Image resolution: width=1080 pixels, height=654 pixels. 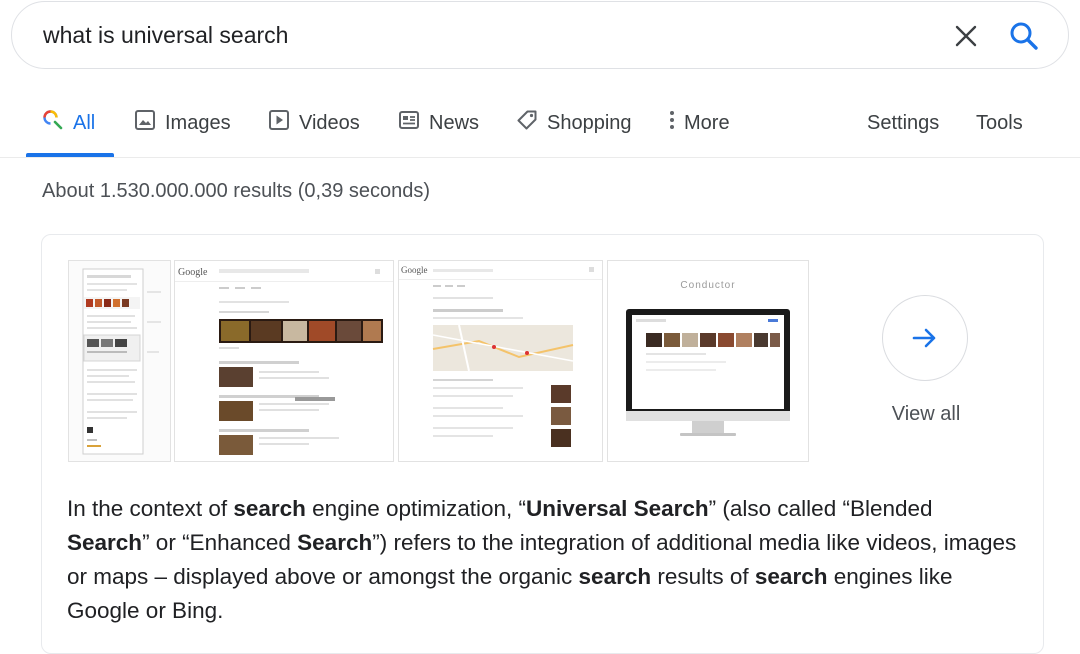 What do you see at coordinates (150, 508) in the screenshot?
I see `snippet-text: In the context of` at bounding box center [150, 508].